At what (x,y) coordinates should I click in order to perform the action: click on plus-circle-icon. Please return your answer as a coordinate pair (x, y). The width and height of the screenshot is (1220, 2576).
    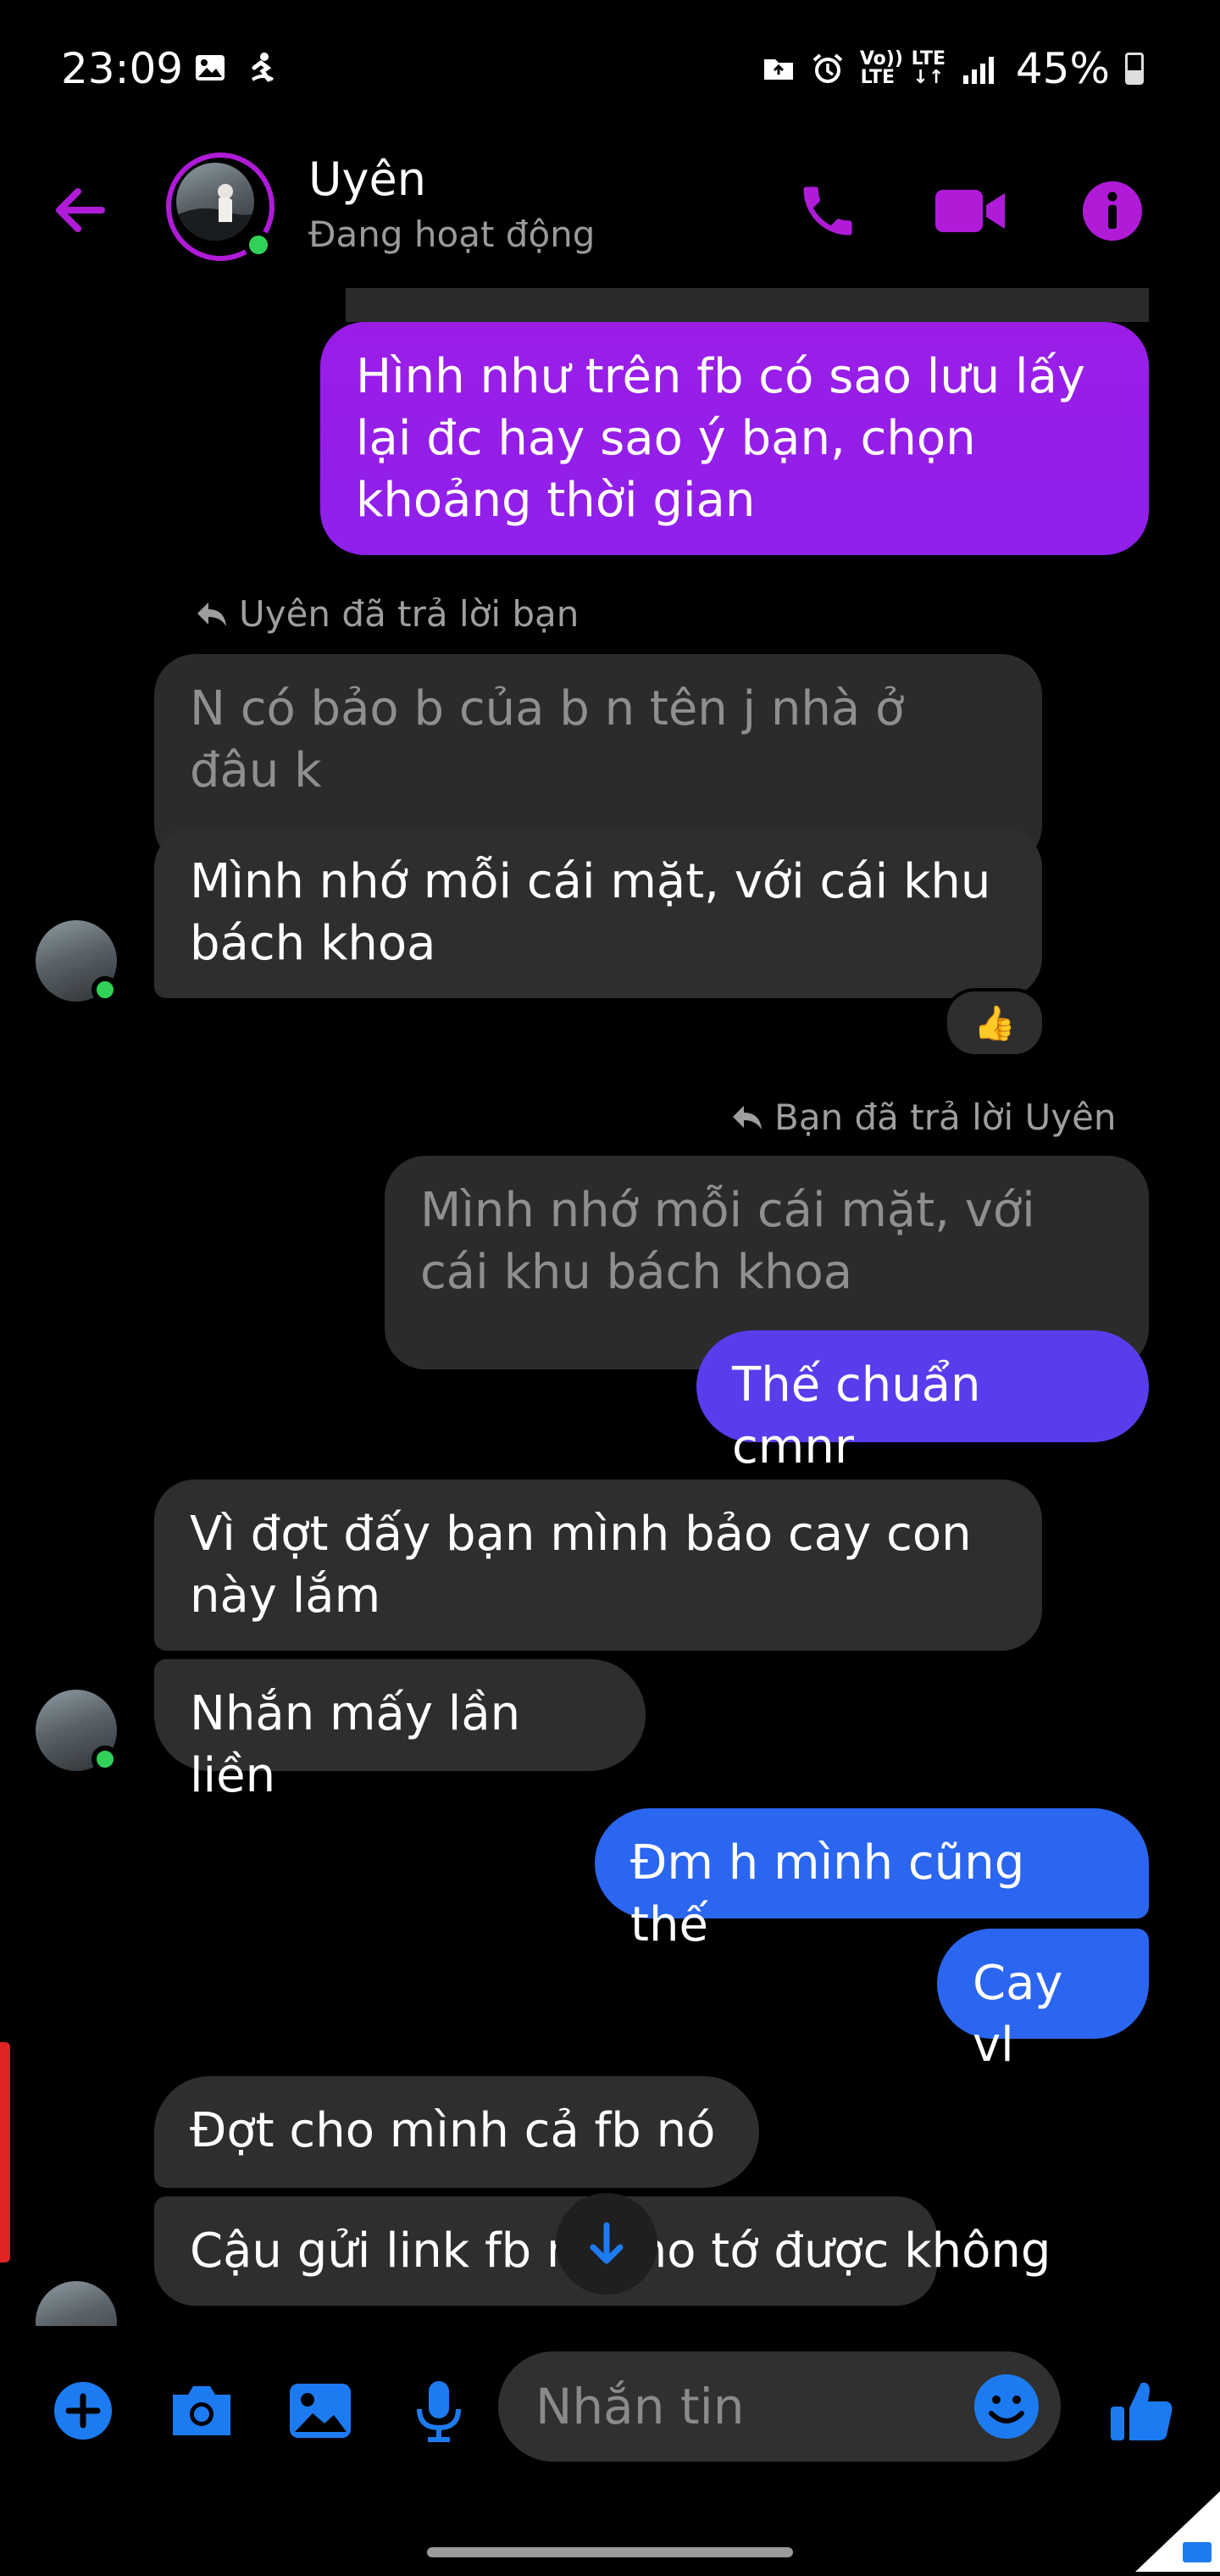
    Looking at the image, I should click on (83, 2411).